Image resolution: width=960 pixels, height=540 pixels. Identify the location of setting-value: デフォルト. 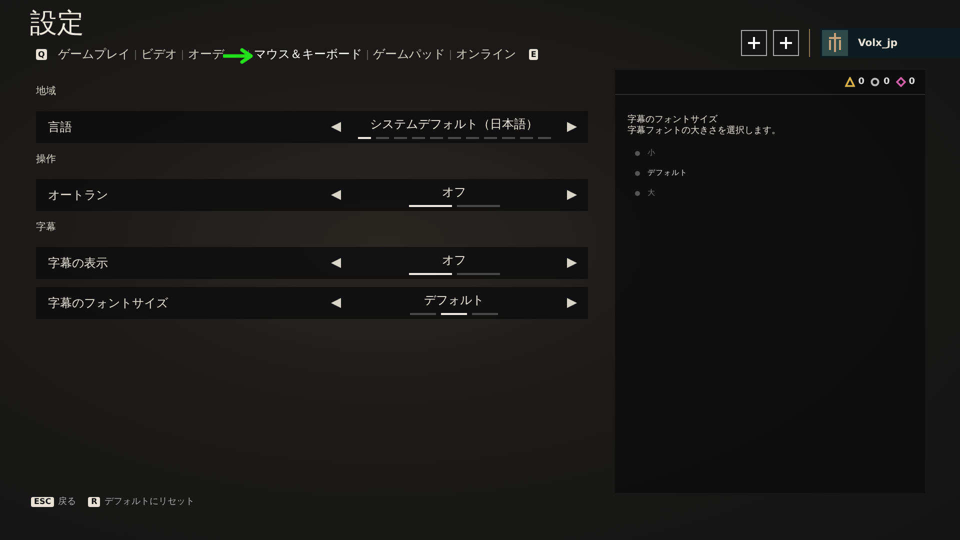
(454, 300).